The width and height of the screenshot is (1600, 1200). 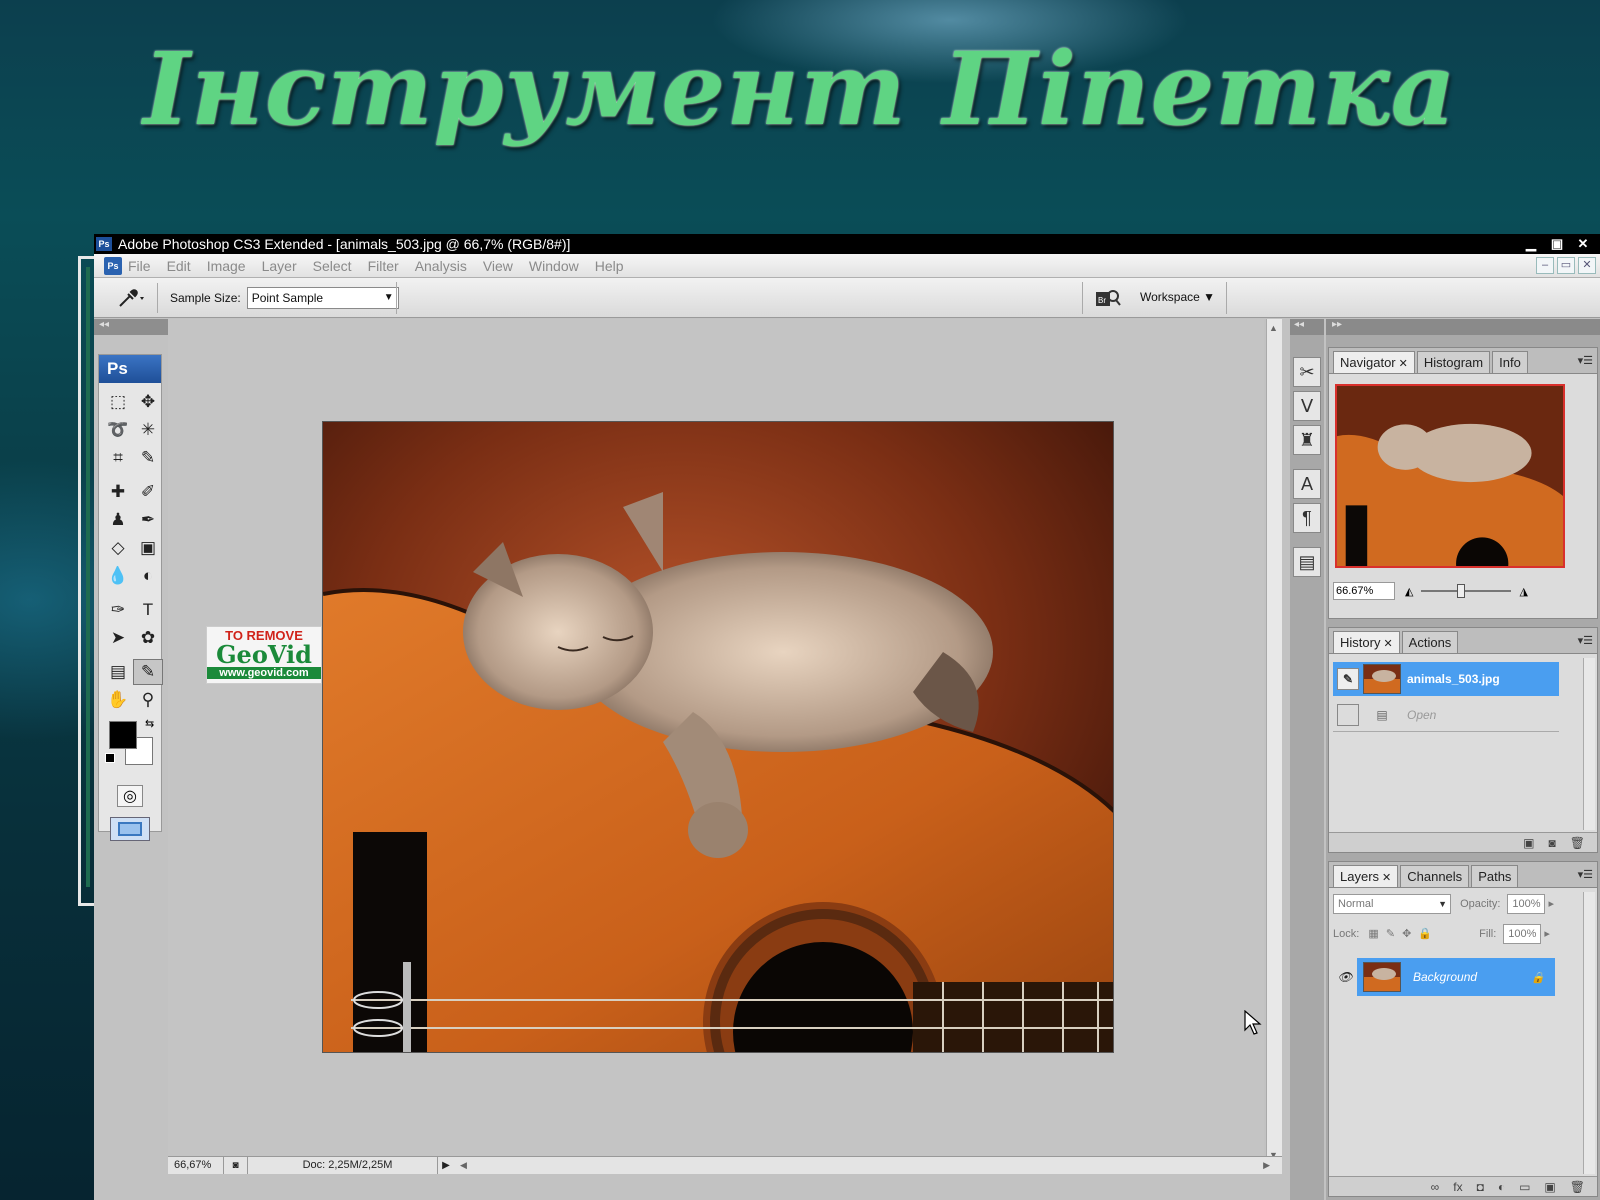 What do you see at coordinates (1446, 715) in the screenshot?
I see `history-step-open: ▤ Open` at bounding box center [1446, 715].